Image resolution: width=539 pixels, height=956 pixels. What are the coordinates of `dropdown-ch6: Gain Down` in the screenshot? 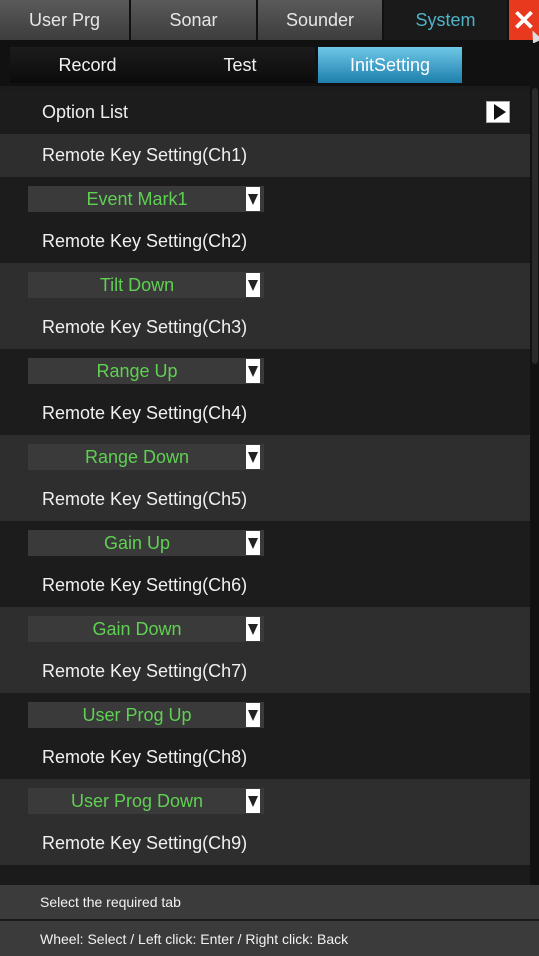 It's located at (146, 629).